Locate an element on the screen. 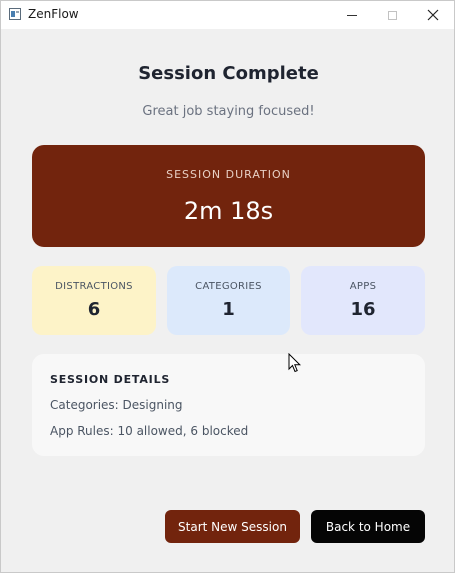 Image resolution: width=455 pixels, height=573 pixels. minimize-button is located at coordinates (352, 15).